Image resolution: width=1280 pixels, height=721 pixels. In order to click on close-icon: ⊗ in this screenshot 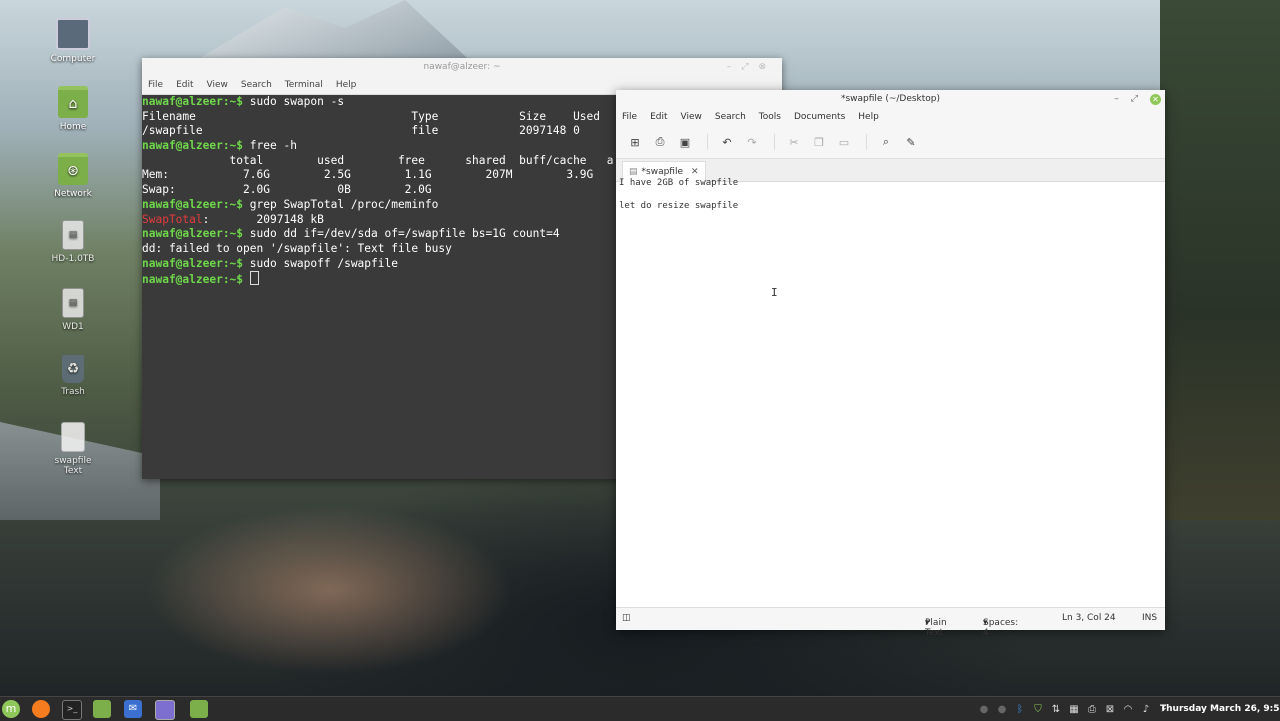, I will do `click(767, 67)`.